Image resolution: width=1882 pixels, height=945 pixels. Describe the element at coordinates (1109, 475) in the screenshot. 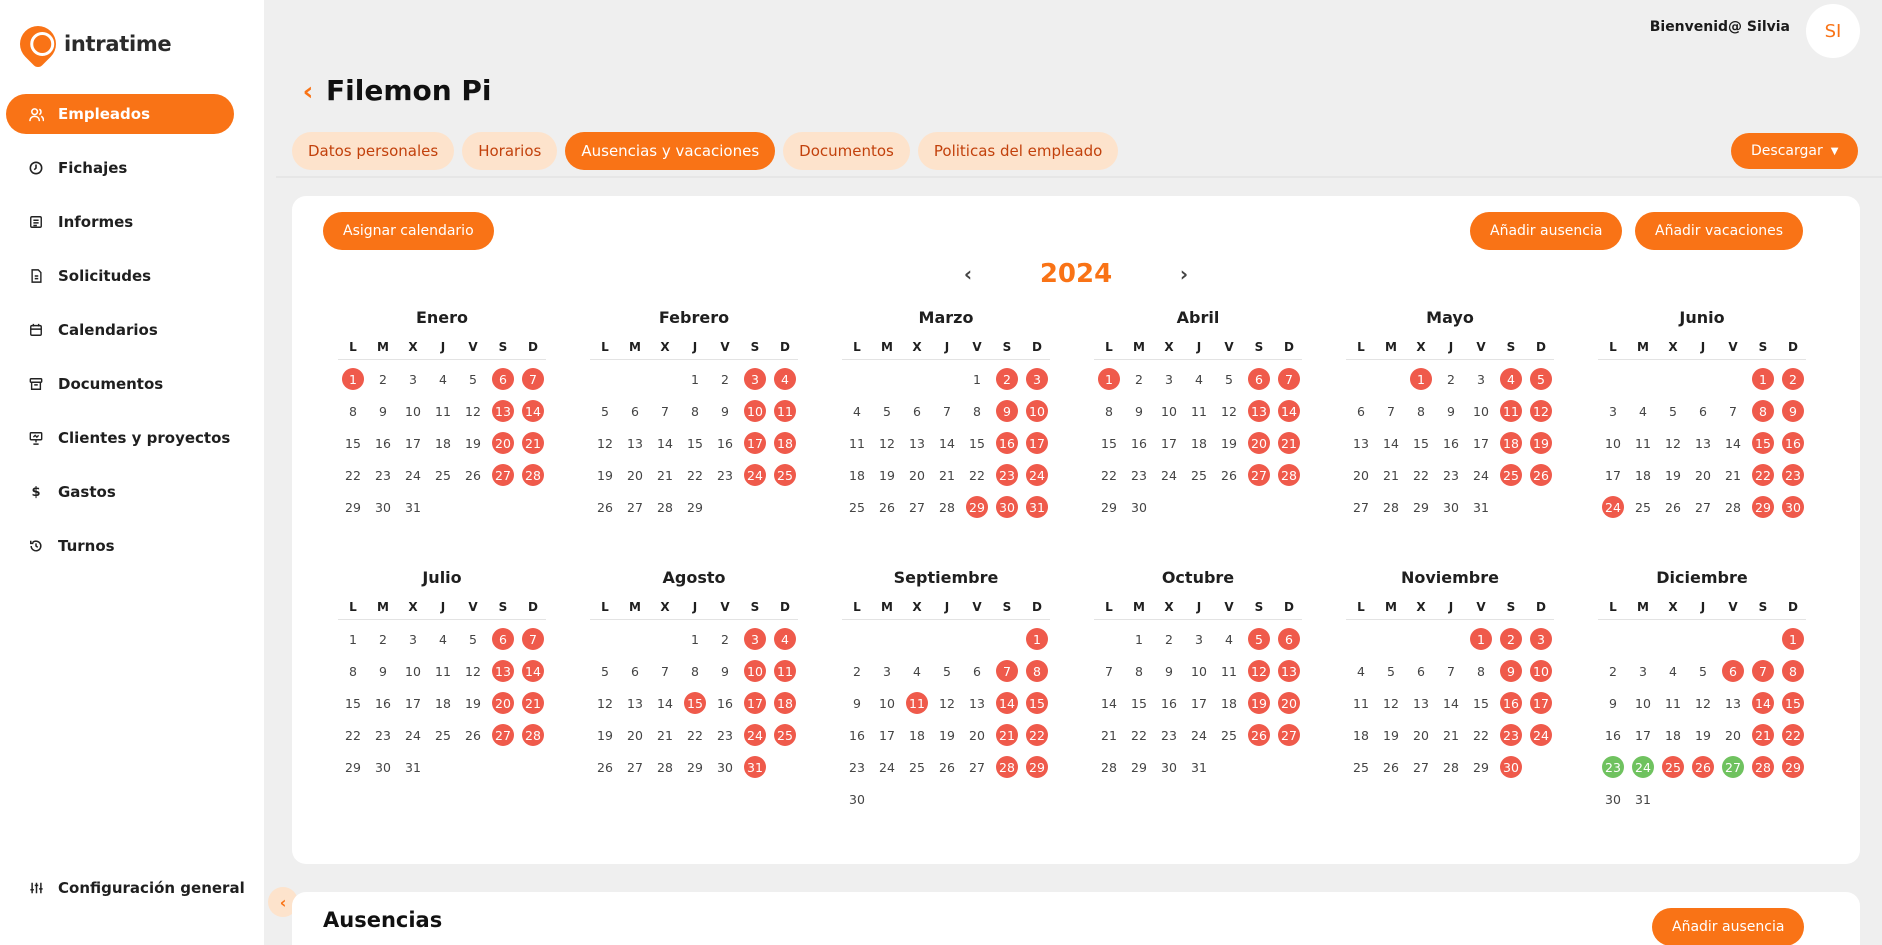

I see `calendar-day: 22` at that location.